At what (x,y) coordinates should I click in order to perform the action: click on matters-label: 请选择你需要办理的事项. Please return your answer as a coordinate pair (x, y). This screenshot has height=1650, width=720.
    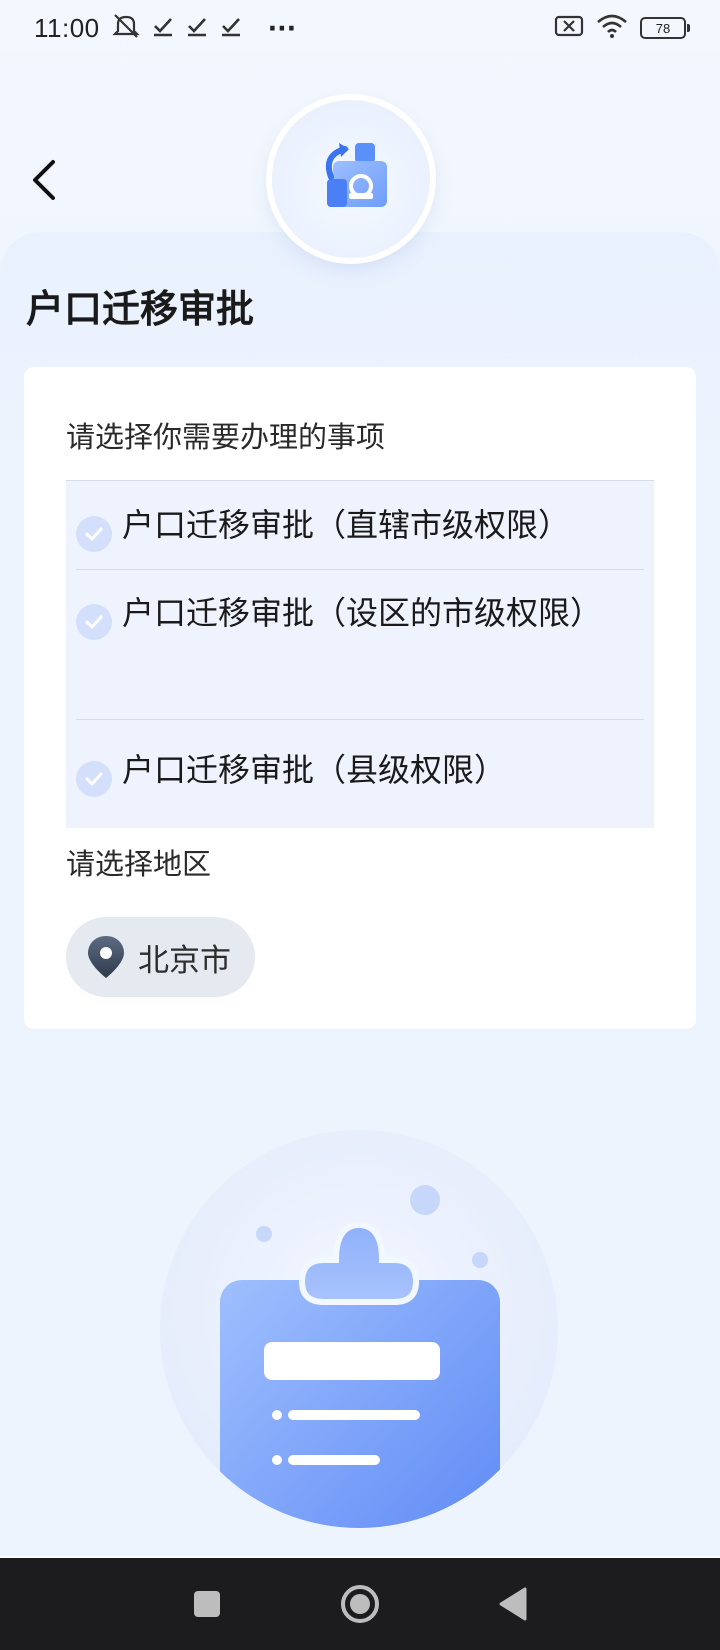
    Looking at the image, I should click on (226, 437).